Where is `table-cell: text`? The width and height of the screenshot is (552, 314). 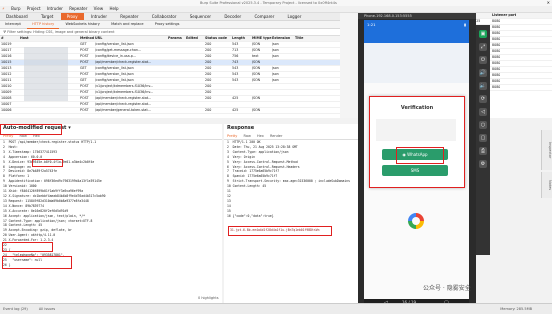 table-cell: text is located at coordinates (255, 56).